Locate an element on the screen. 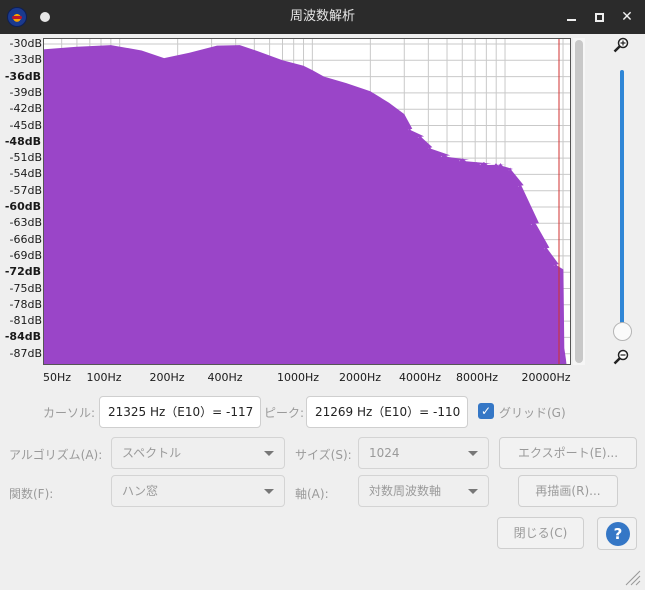  check-icon: ✓ is located at coordinates (486, 411).